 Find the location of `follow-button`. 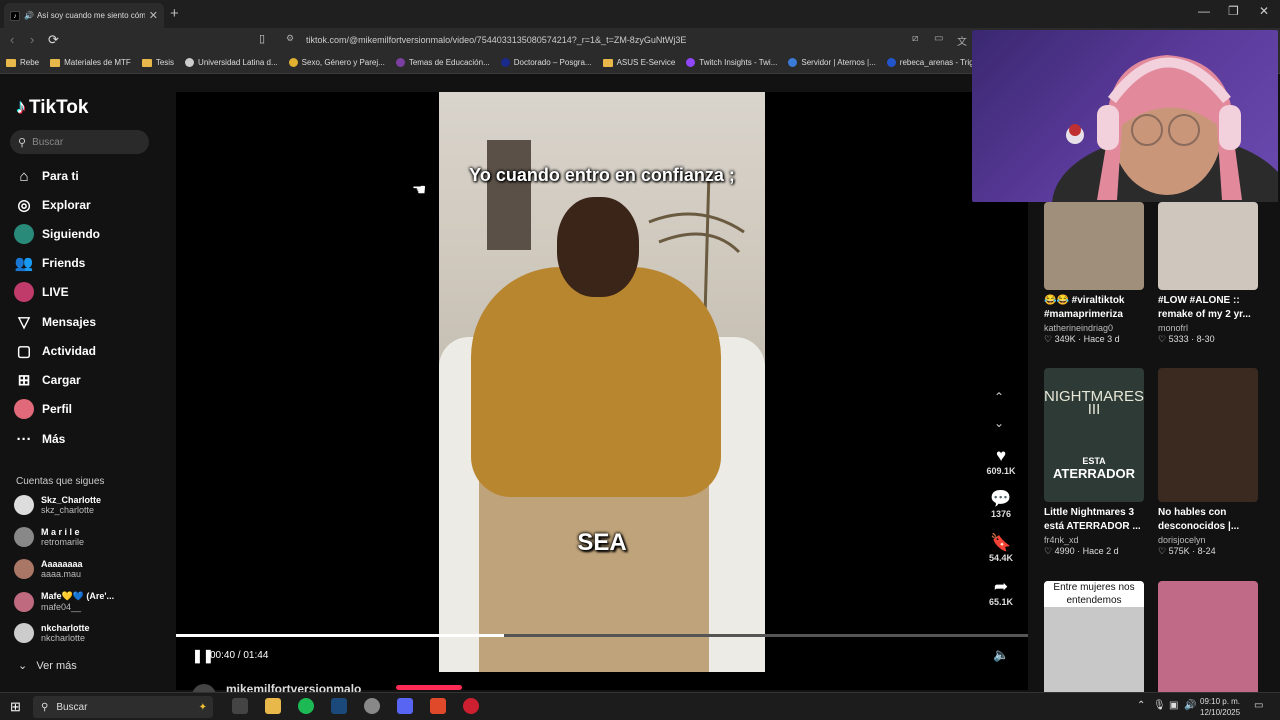

follow-button is located at coordinates (429, 687).